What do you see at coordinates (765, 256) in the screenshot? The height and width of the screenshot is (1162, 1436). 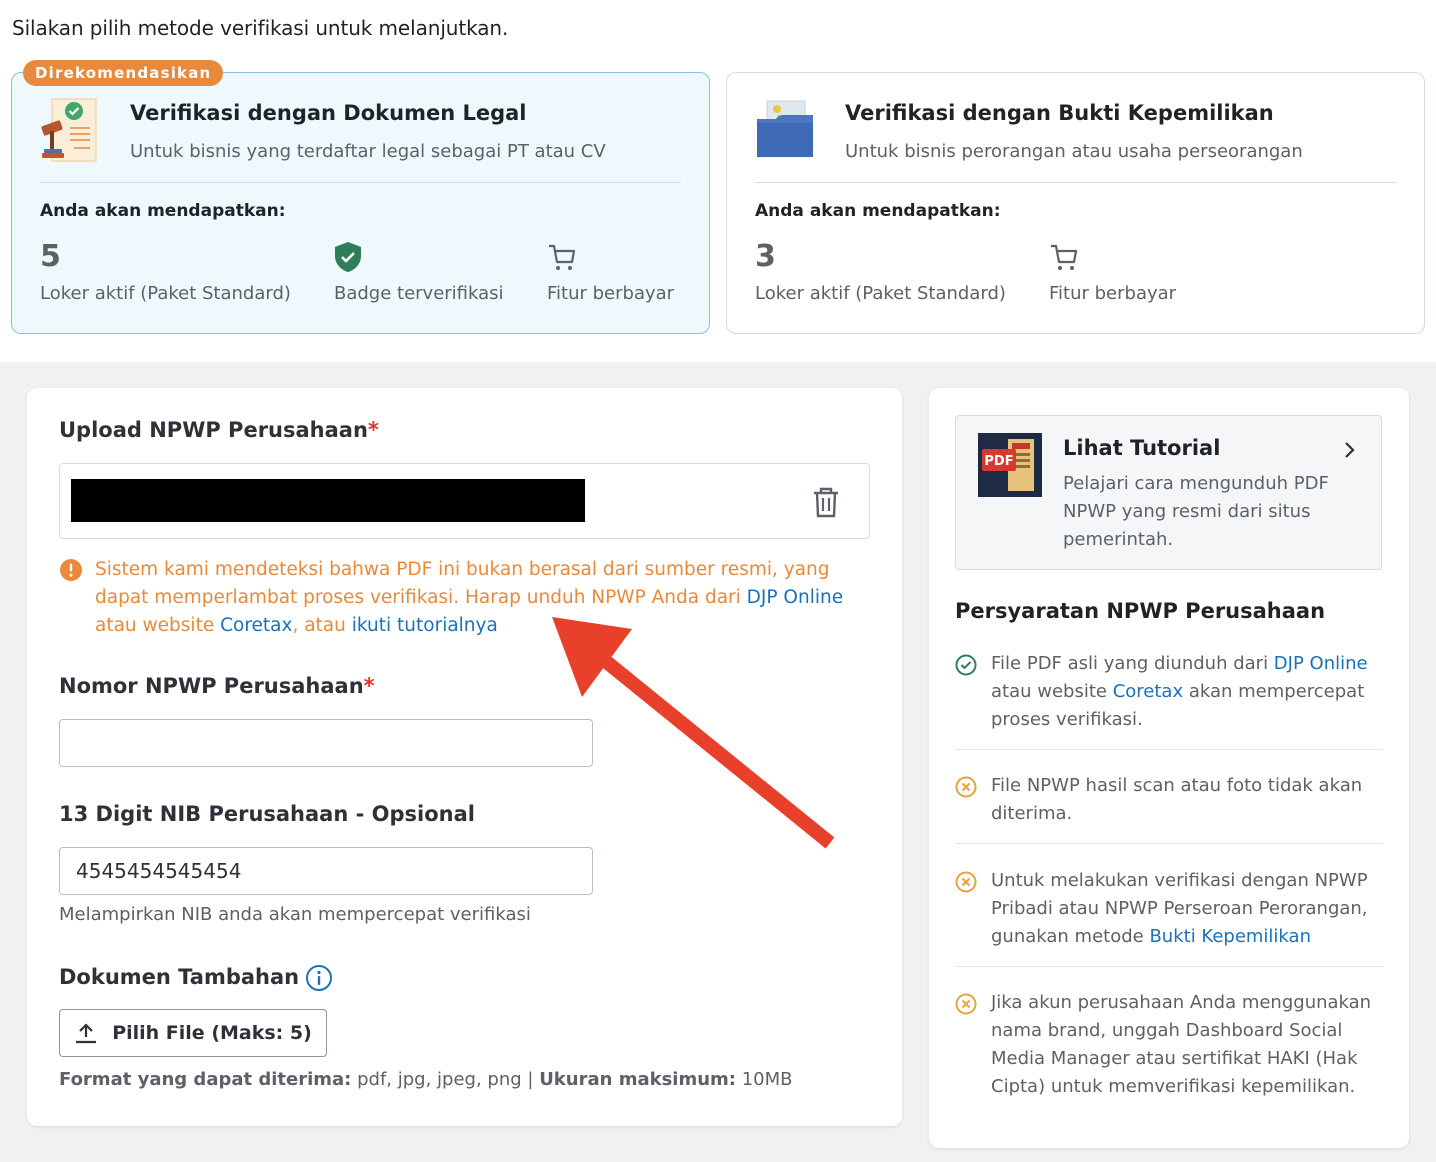 I see `benefit-value: 3` at bounding box center [765, 256].